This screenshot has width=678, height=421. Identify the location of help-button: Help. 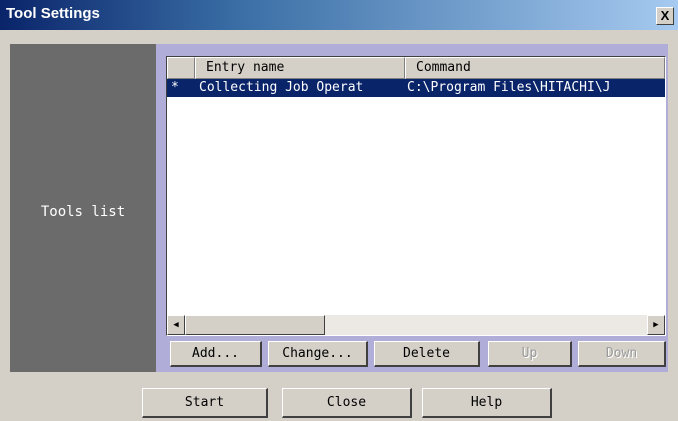
(487, 403).